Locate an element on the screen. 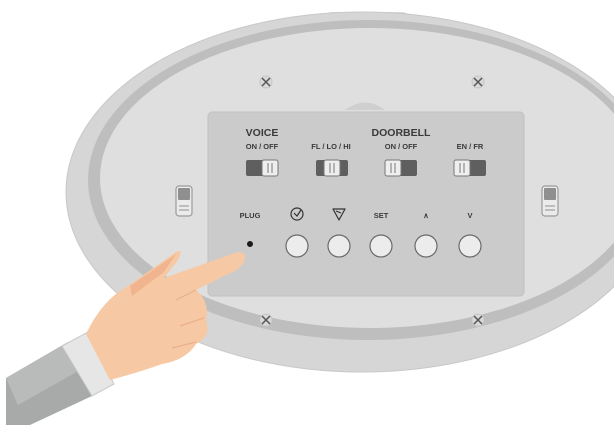 The image size is (614, 425). up-button is located at coordinates (426, 246).